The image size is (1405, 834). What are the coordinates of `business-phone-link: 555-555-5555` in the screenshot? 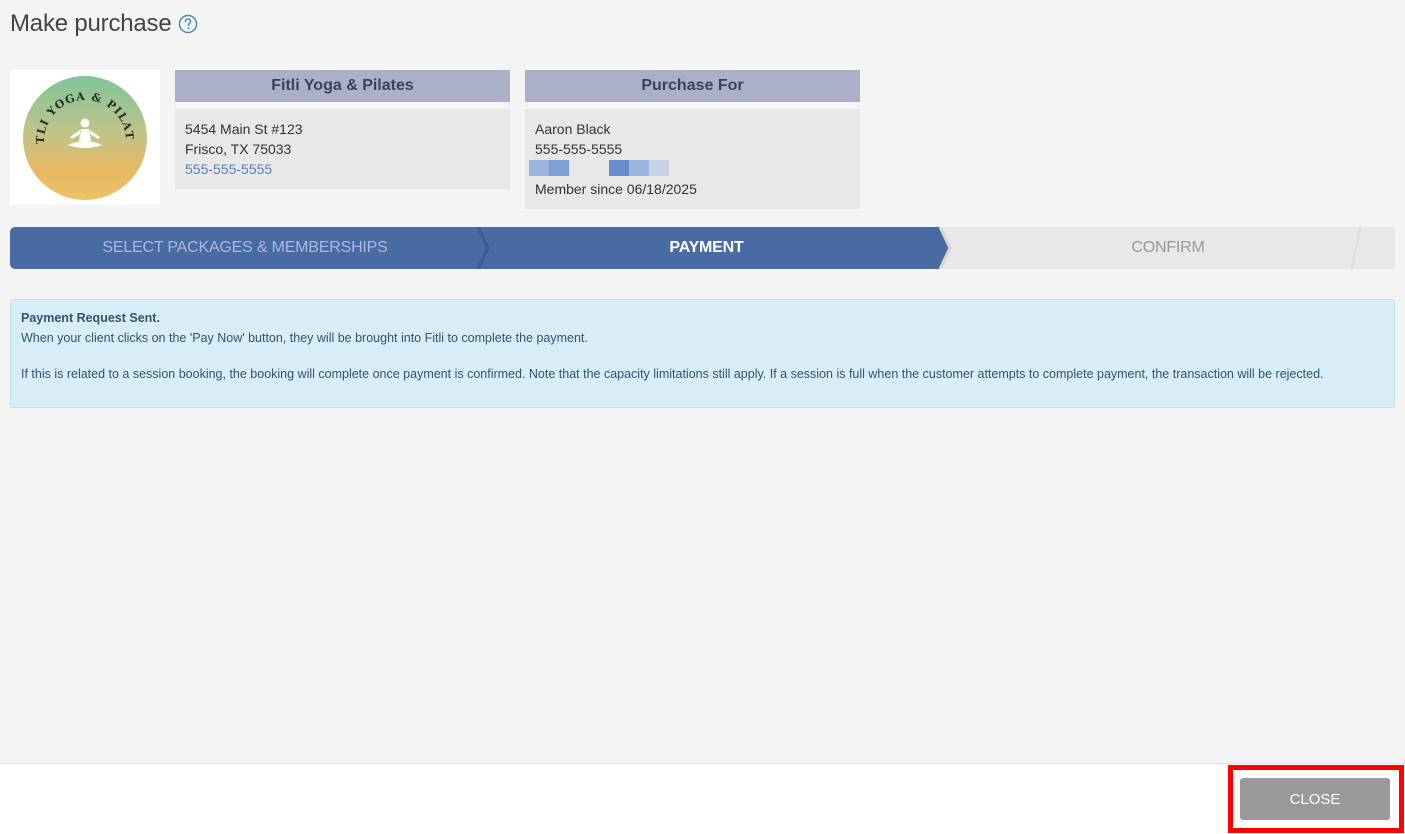 It's located at (342, 169).